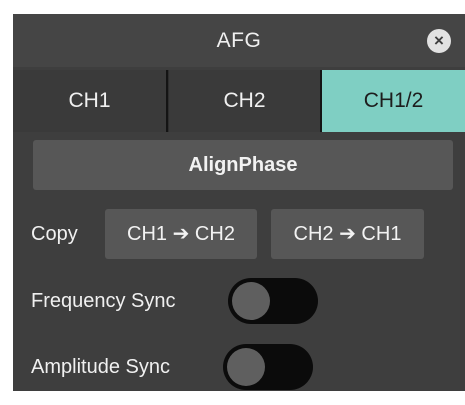 The height and width of the screenshot is (405, 465). What do you see at coordinates (347, 234) in the screenshot?
I see `copy-ch2-to-ch1-button: CH2 ➔ CH1` at bounding box center [347, 234].